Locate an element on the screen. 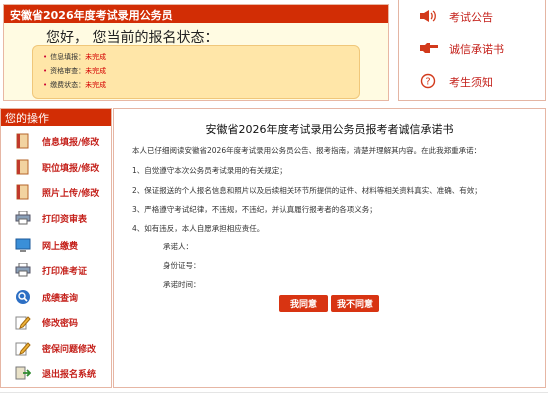 This screenshot has height=405, width=548. sidebar-item-label: 照片上传/修改 is located at coordinates (71, 193).